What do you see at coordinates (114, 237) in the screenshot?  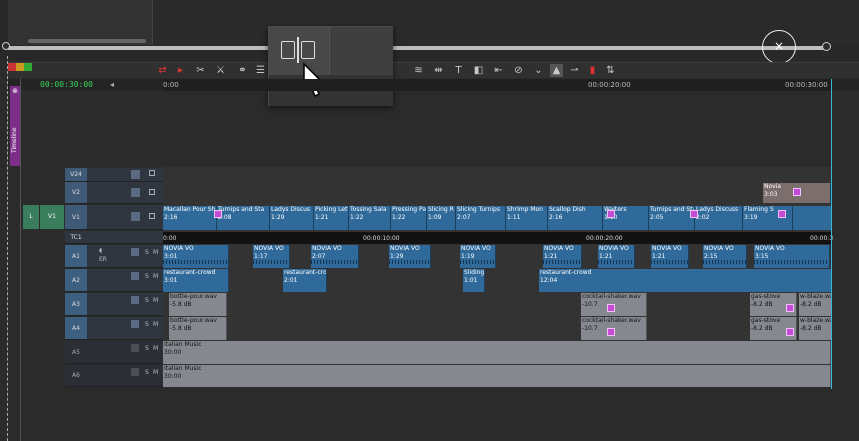 I see `track-header-tc1: TC1` at bounding box center [114, 237].